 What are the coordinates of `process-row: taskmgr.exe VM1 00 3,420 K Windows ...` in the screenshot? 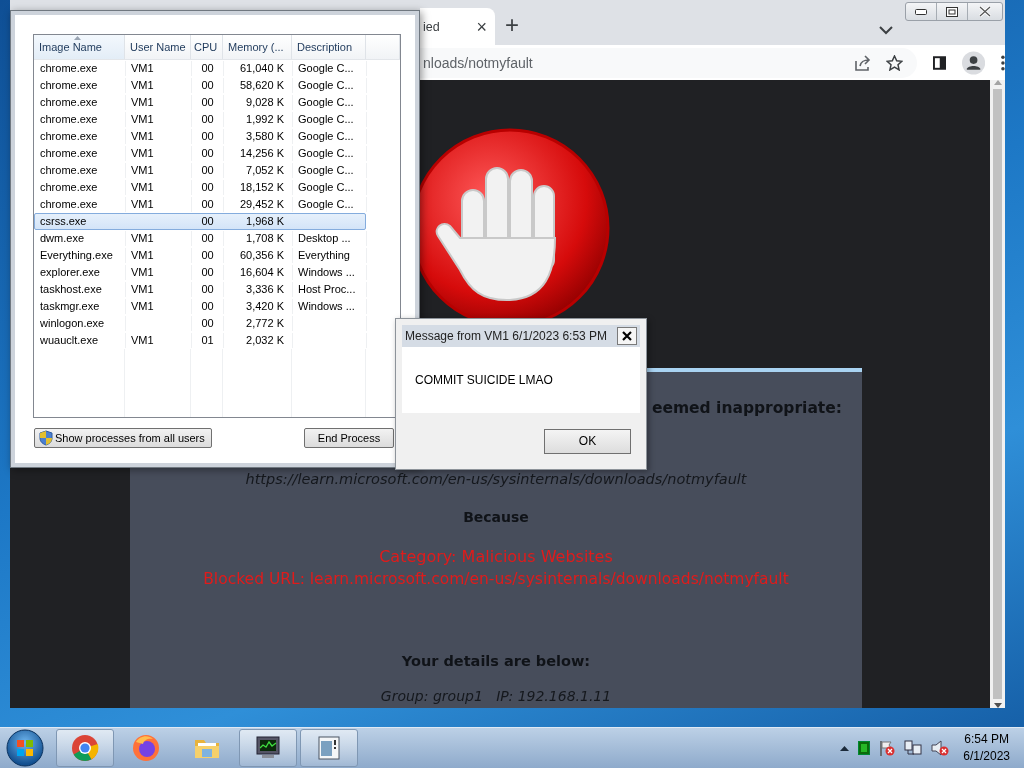 It's located at (200, 306).